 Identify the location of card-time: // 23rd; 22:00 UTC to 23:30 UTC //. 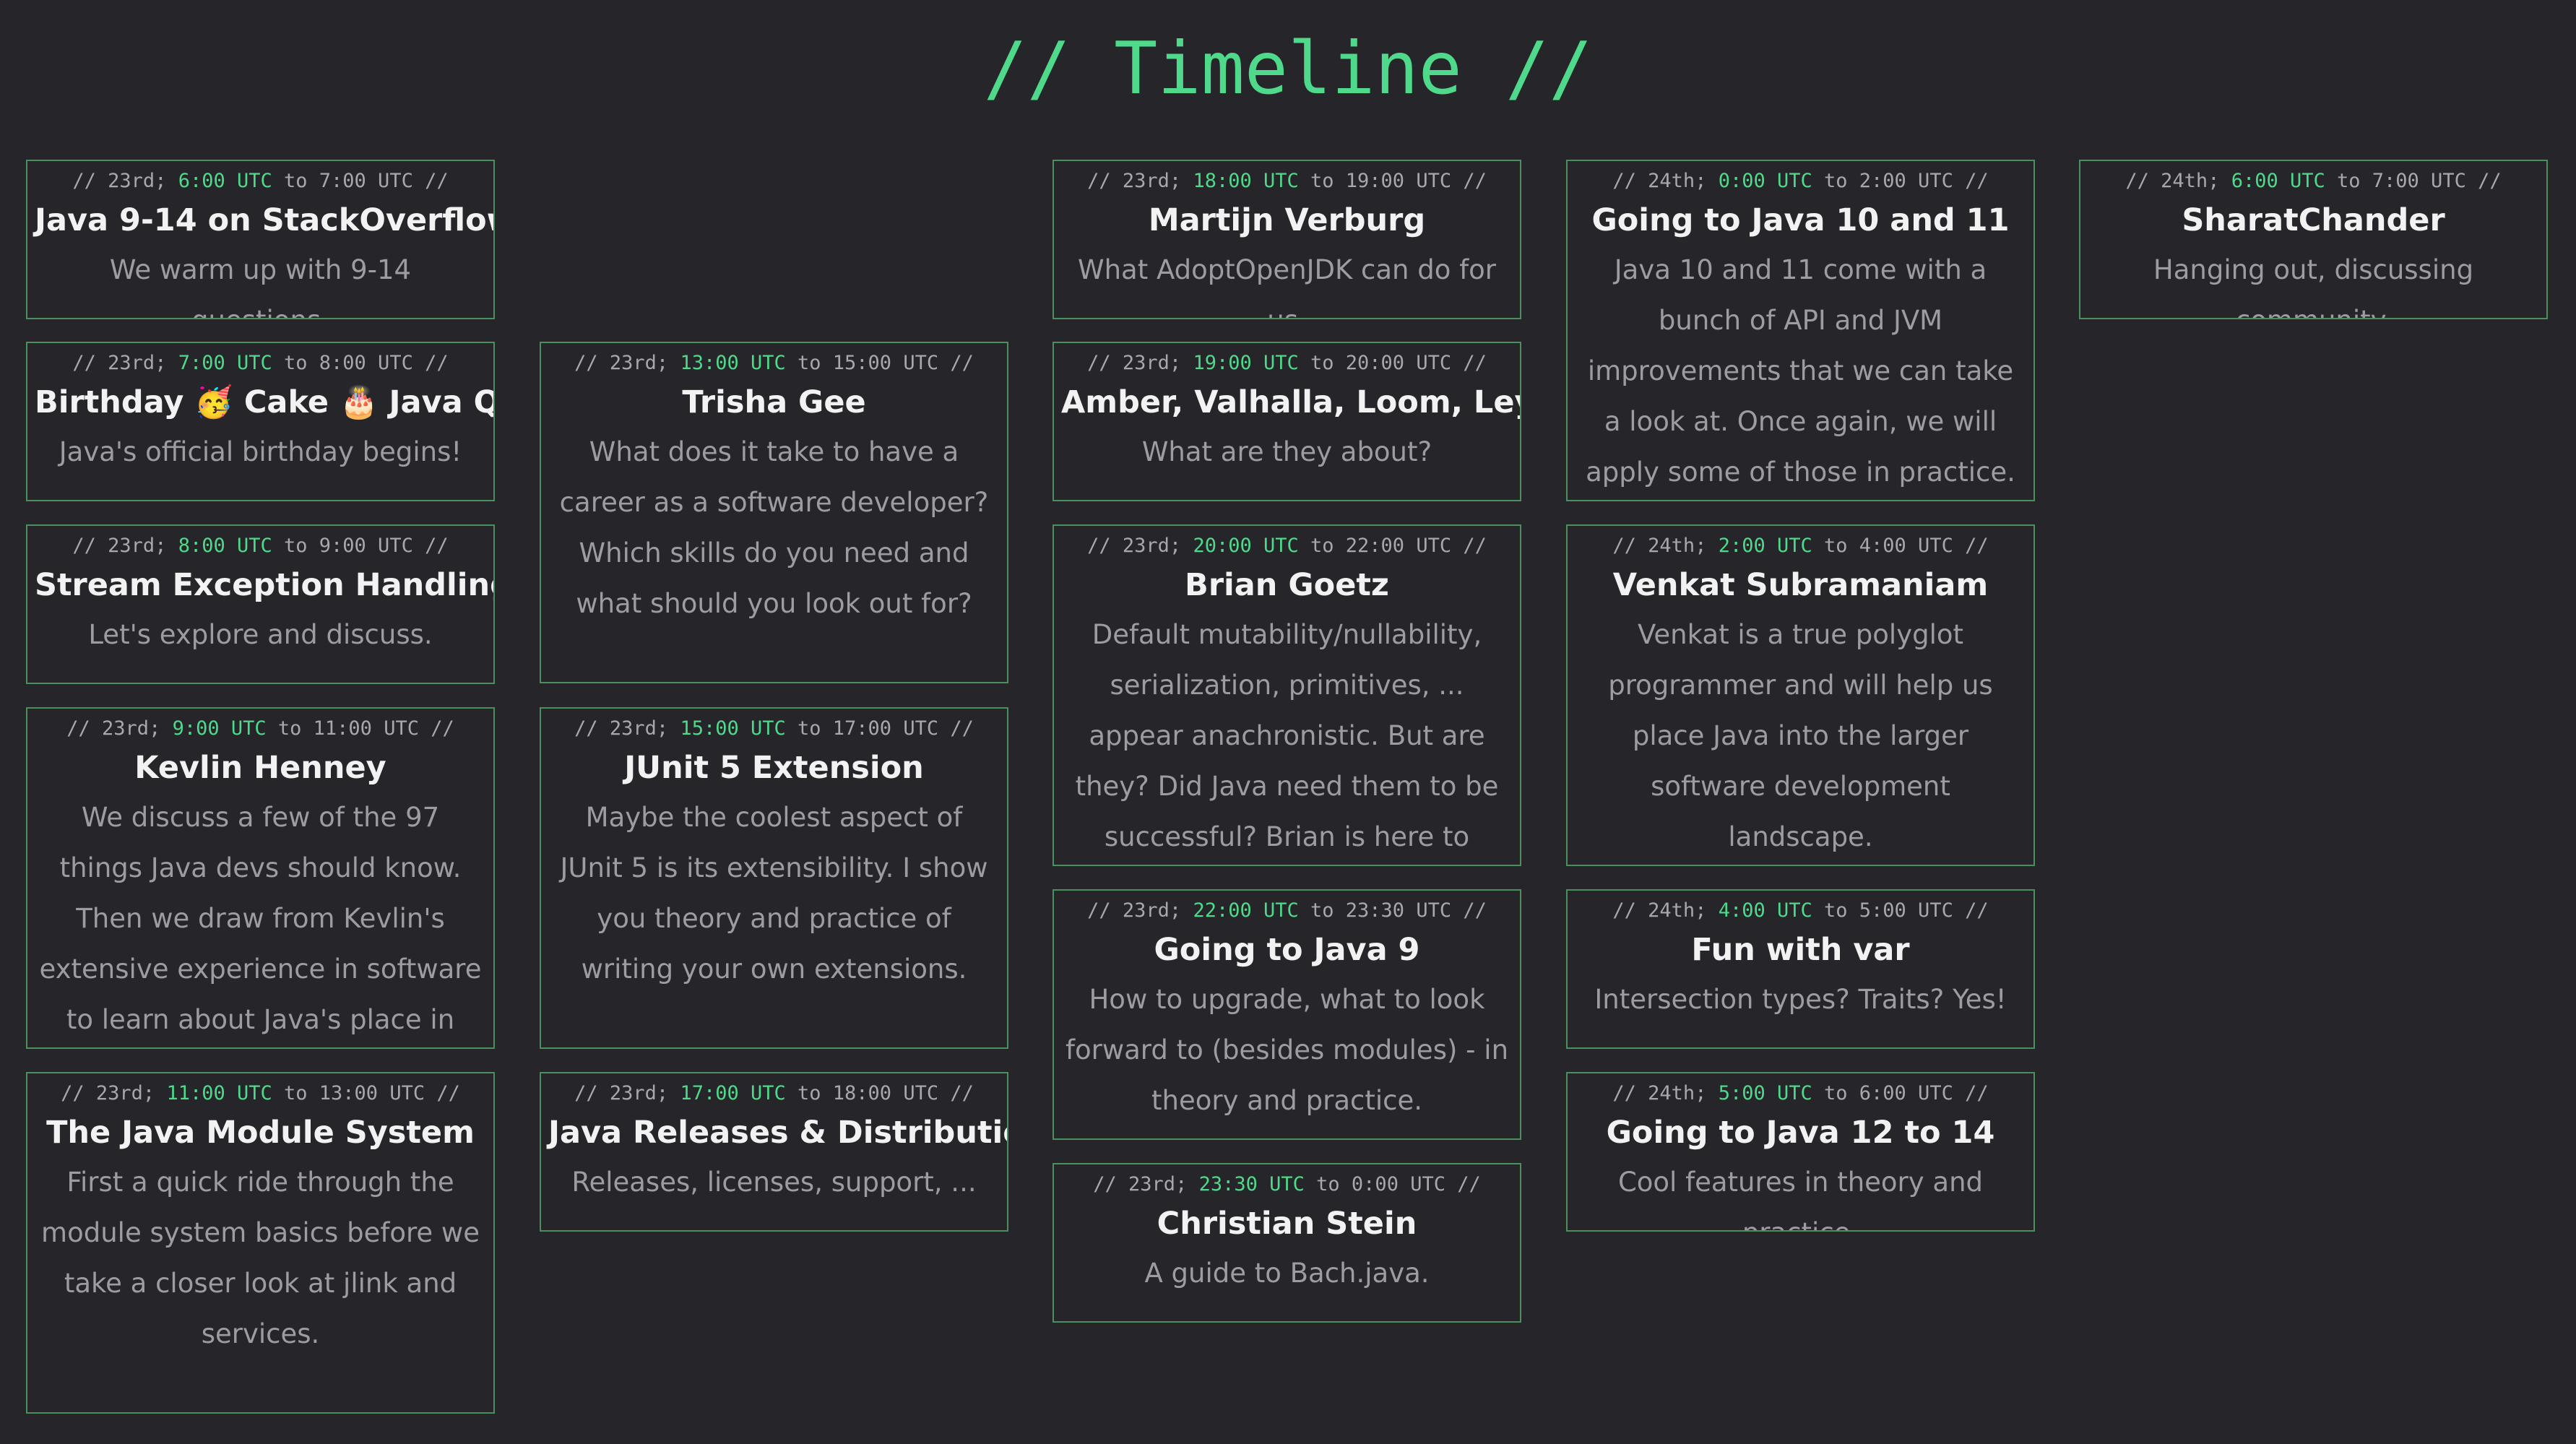
(1287, 910).